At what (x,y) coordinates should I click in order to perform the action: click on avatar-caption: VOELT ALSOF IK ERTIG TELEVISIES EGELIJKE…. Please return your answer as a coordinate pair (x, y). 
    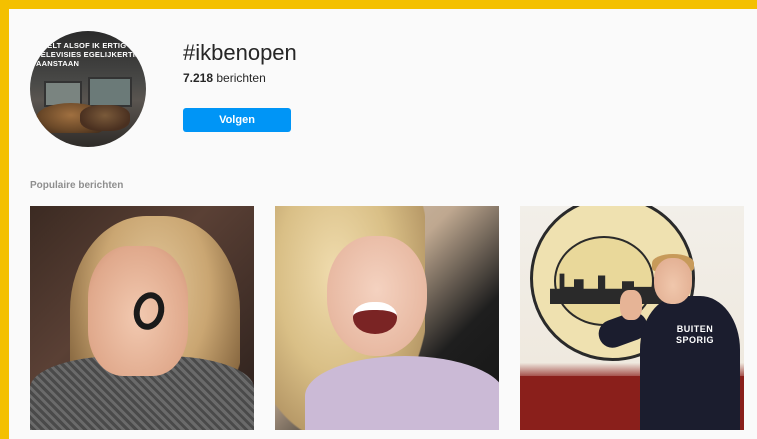
    Looking at the image, I should click on (90, 54).